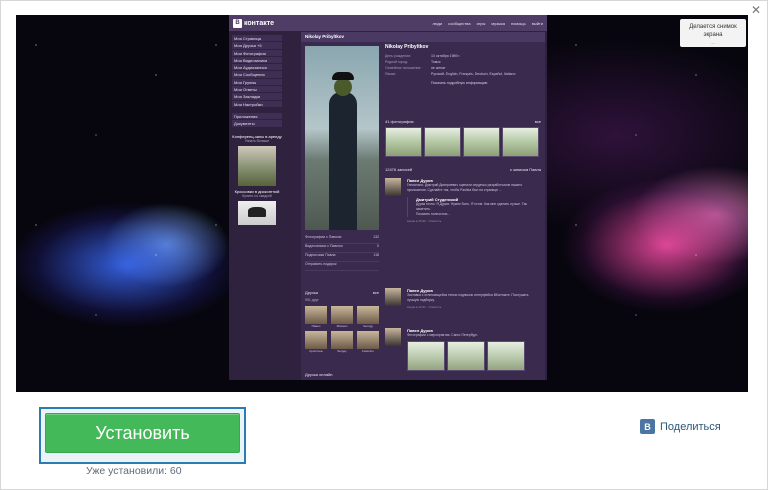  Describe the element at coordinates (498, 23) in the screenshot. I see `vk-nav-item: музыка` at that location.